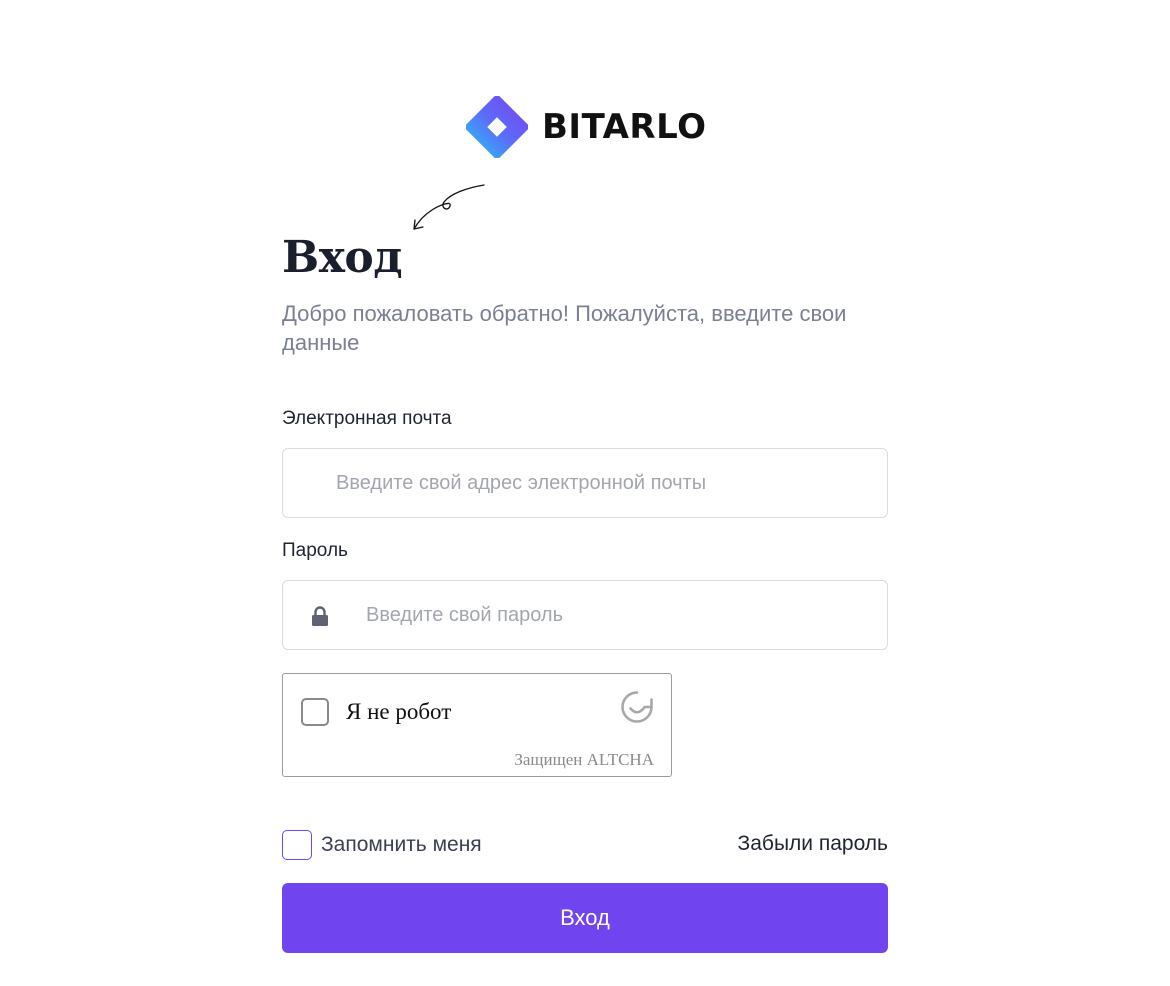 The width and height of the screenshot is (1170, 986). Describe the element at coordinates (584, 759) in the screenshot. I see `captcha-footer: Защищен ALTCHA` at that location.